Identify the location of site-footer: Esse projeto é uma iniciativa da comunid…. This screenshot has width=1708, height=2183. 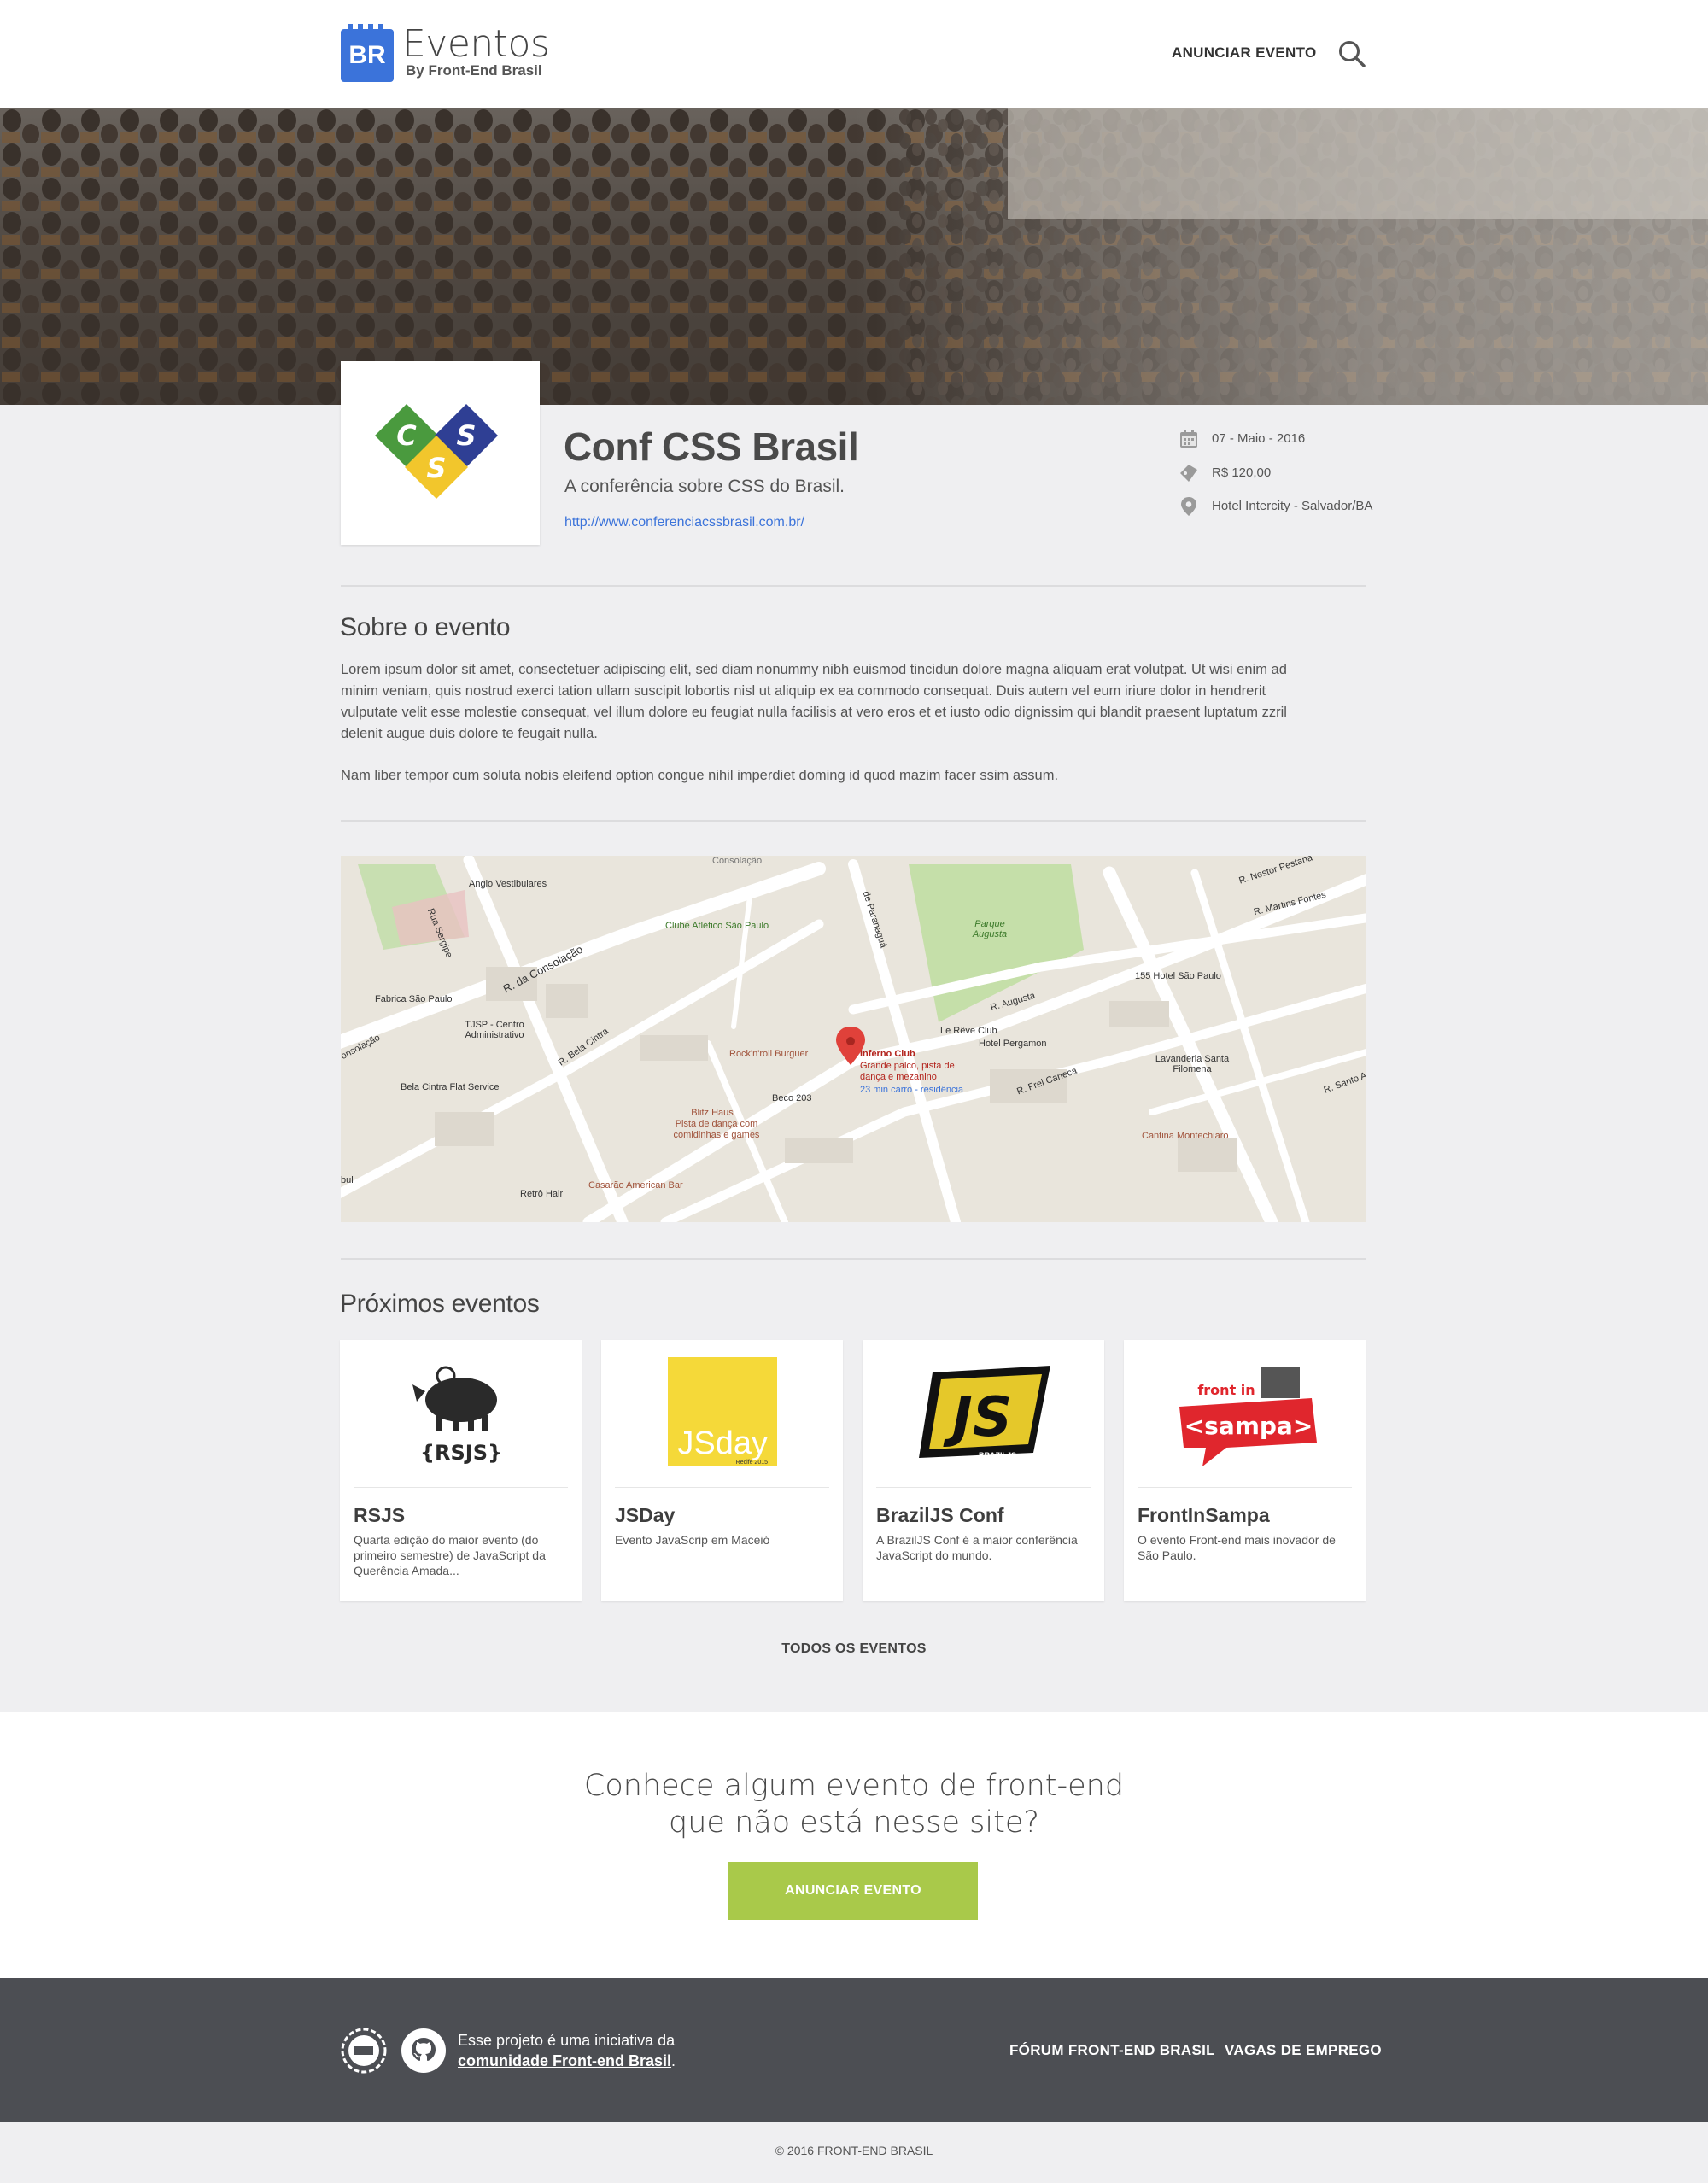
(854, 2050).